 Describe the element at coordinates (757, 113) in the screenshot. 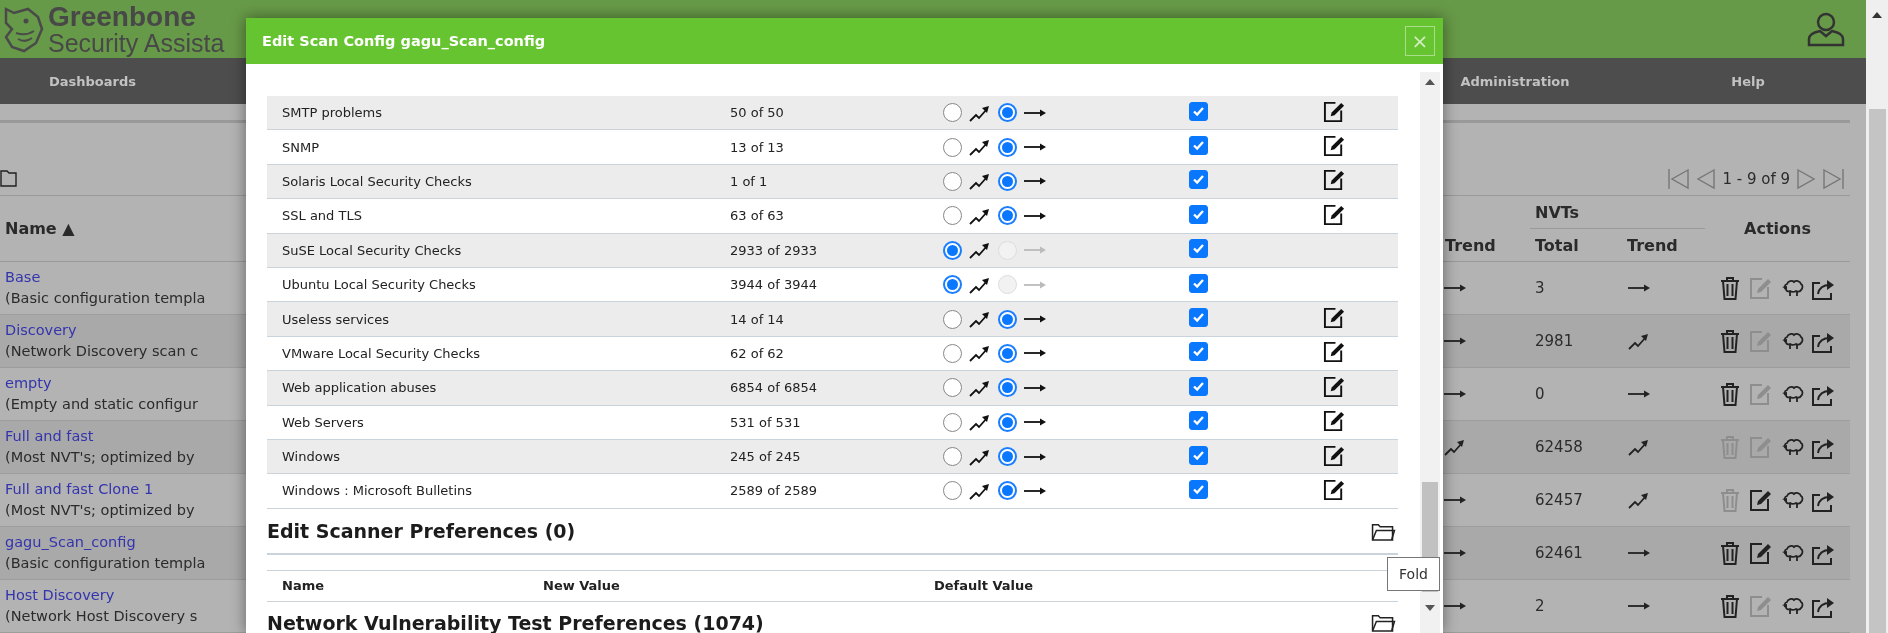

I see `nvt-count: 50 of 50` at that location.